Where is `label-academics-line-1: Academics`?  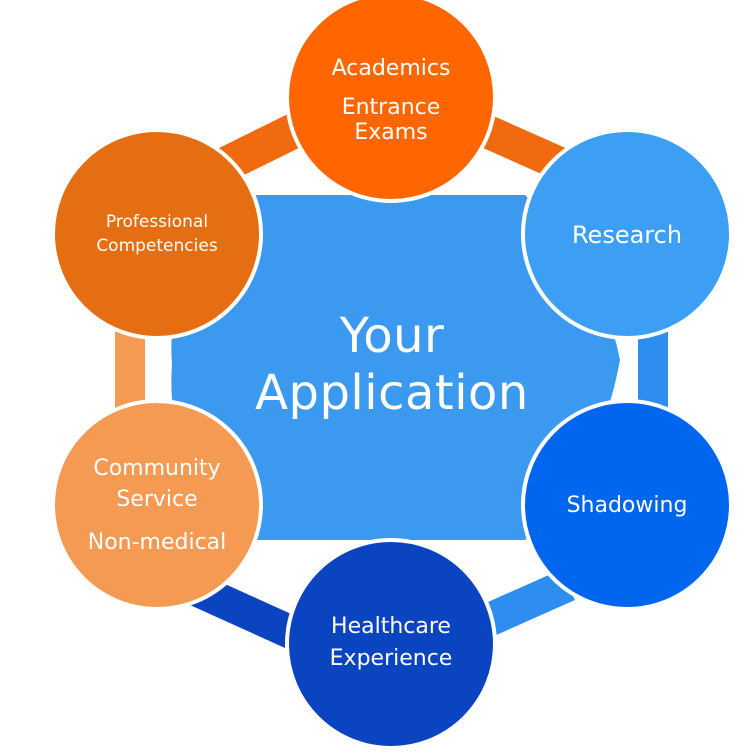 label-academics-line-1: Academics is located at coordinates (391, 68).